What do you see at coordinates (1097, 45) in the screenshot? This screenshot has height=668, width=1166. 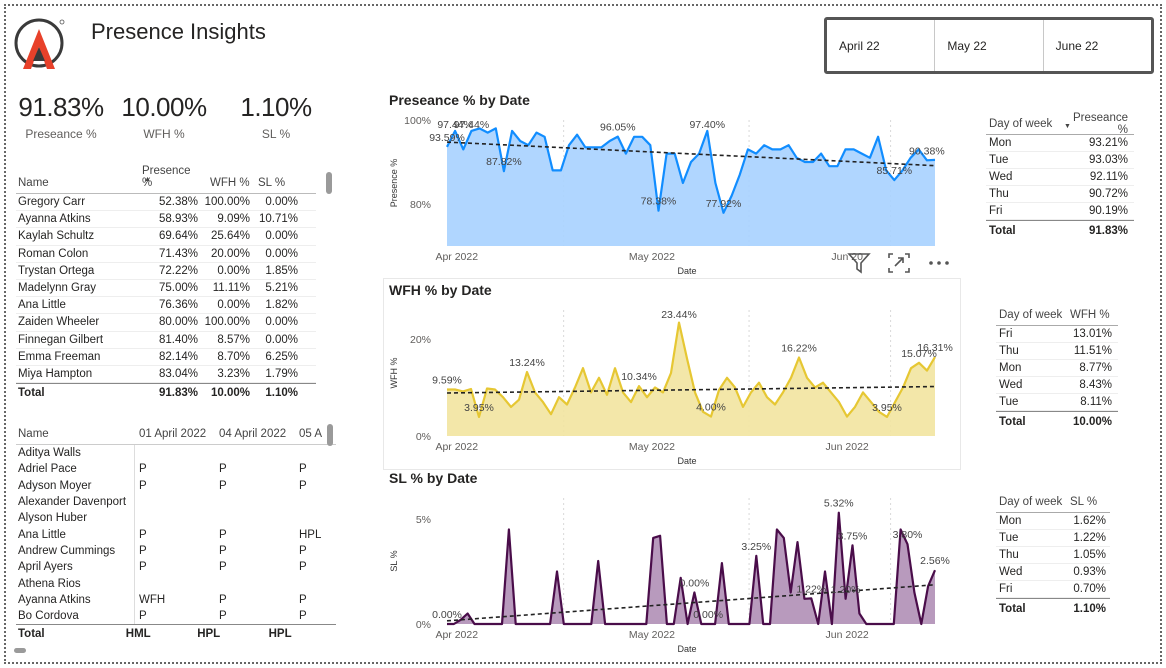 I see `slicer-item-june: June 22` at bounding box center [1097, 45].